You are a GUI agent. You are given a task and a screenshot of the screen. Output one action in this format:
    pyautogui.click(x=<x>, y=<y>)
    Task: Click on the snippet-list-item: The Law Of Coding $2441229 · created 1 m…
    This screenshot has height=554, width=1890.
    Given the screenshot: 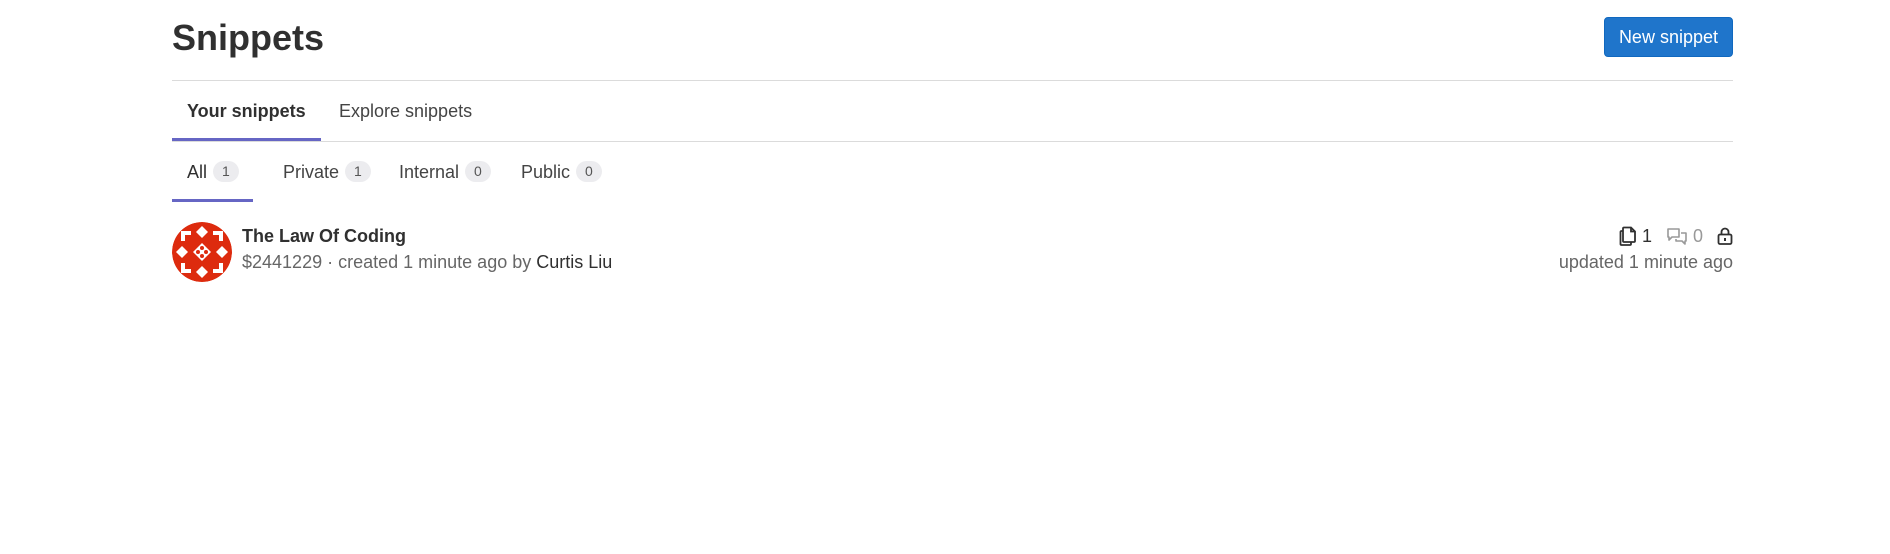 What is the action you would take?
    pyautogui.click(x=952, y=252)
    